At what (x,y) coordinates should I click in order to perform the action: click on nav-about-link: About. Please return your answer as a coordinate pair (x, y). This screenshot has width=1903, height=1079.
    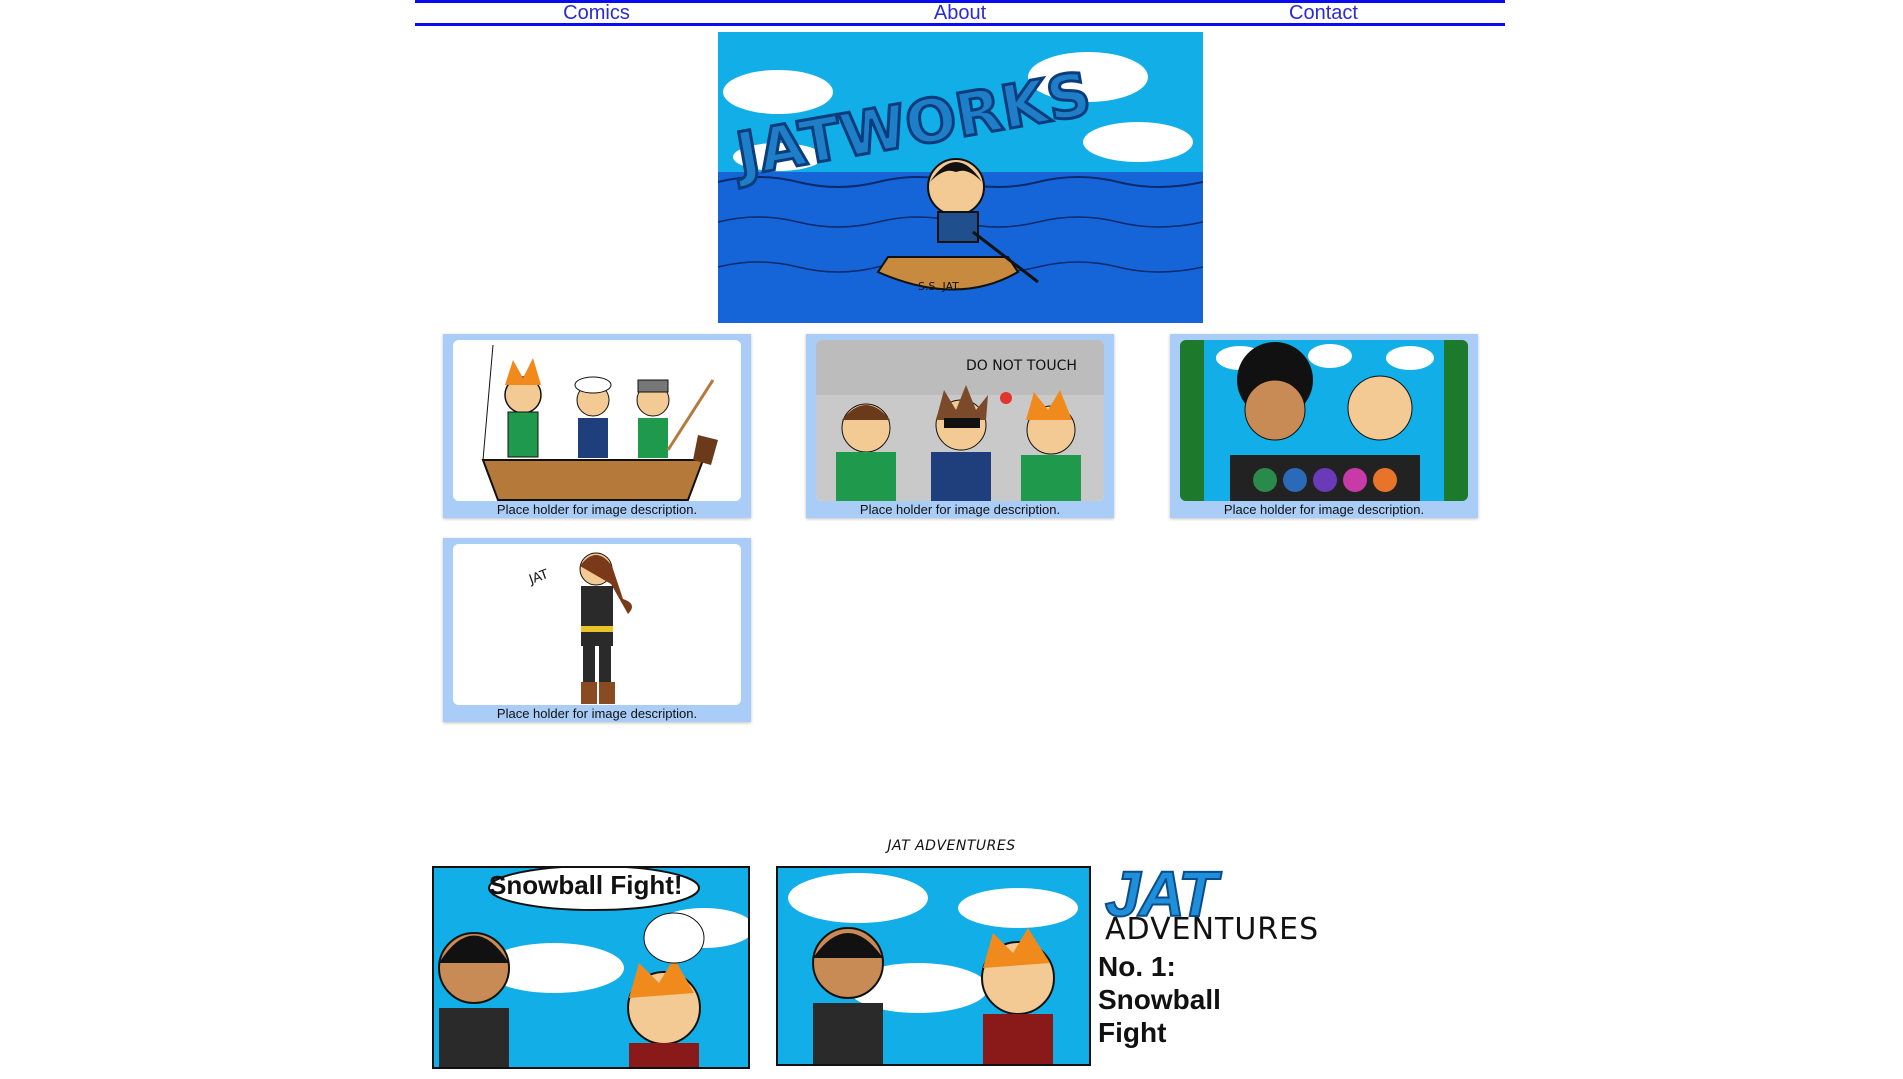
    Looking at the image, I should click on (960, 13).